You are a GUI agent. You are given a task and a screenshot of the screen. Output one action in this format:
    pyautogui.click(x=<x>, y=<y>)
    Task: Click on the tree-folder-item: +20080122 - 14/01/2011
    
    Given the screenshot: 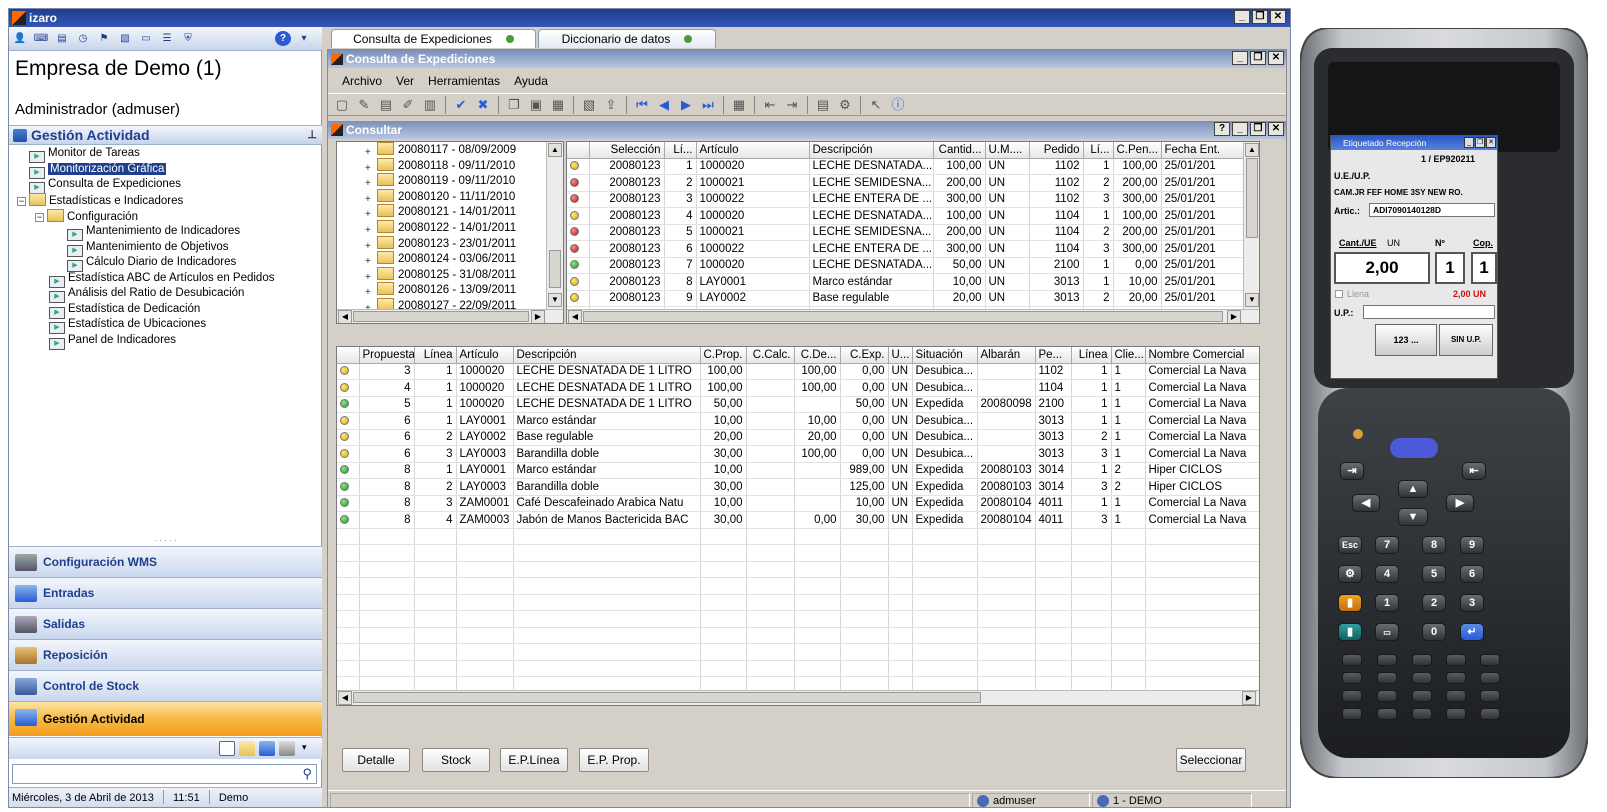 What is the action you would take?
    pyautogui.click(x=426, y=228)
    